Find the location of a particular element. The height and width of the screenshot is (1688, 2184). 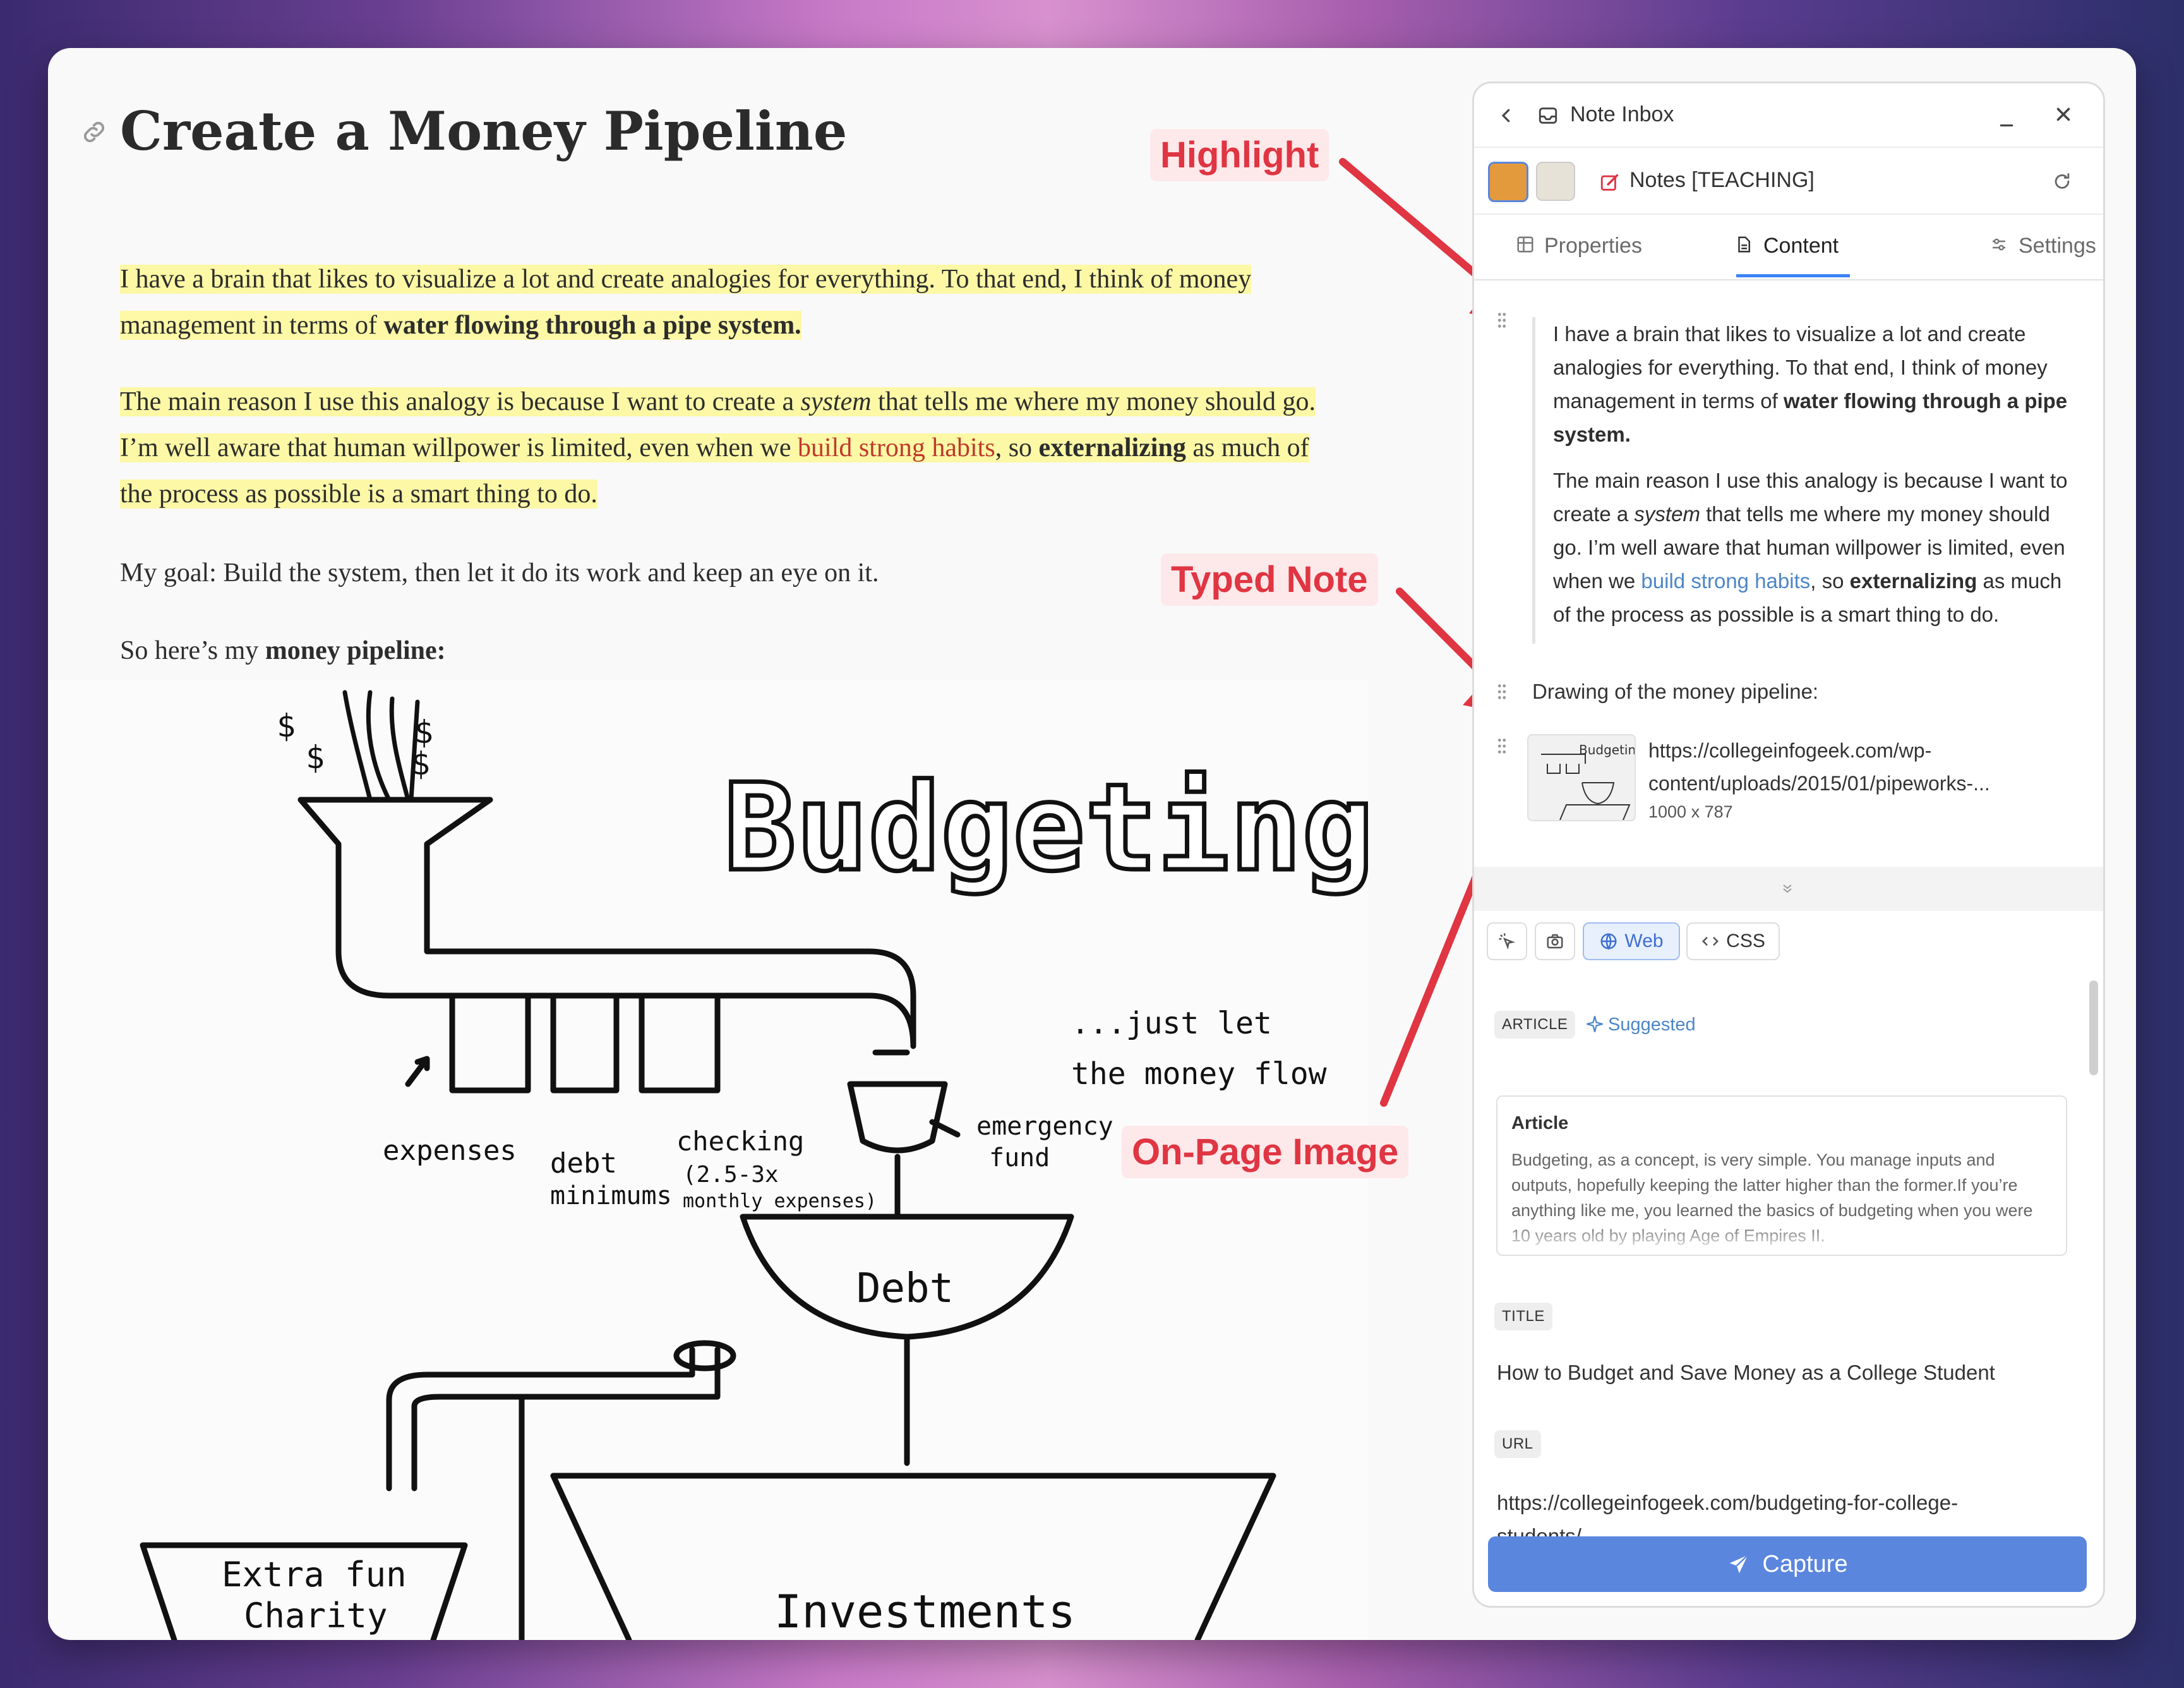

image-dimensions: 1000 x 787 is located at coordinates (1690, 811).